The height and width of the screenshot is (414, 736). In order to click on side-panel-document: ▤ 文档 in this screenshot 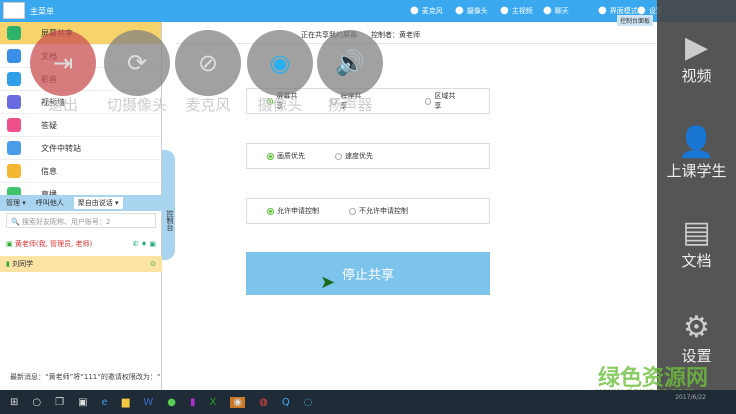, I will do `click(696, 243)`.